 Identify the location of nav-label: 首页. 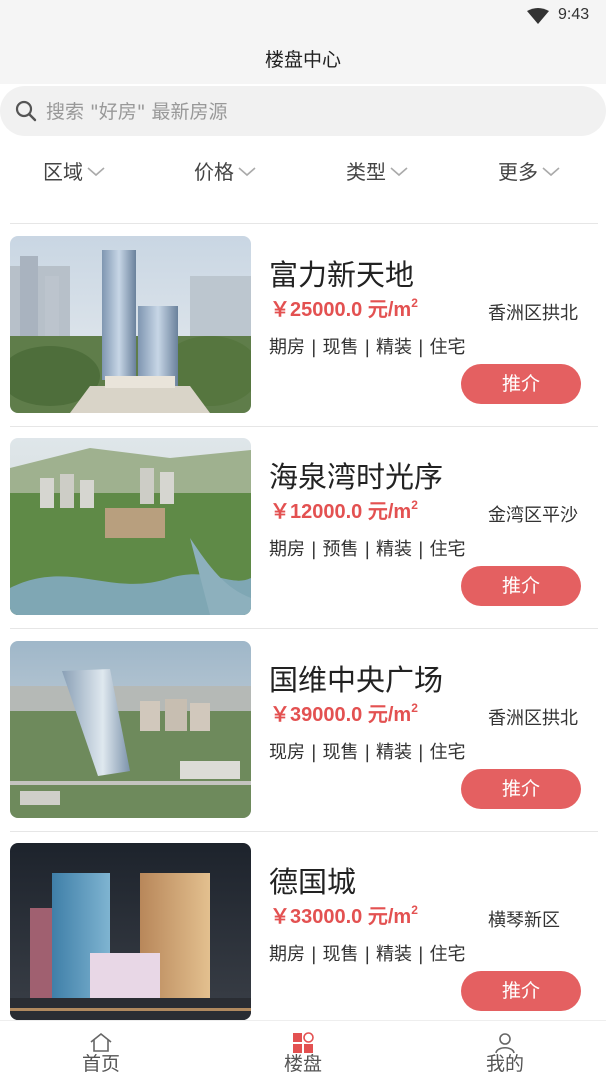
(100, 1064).